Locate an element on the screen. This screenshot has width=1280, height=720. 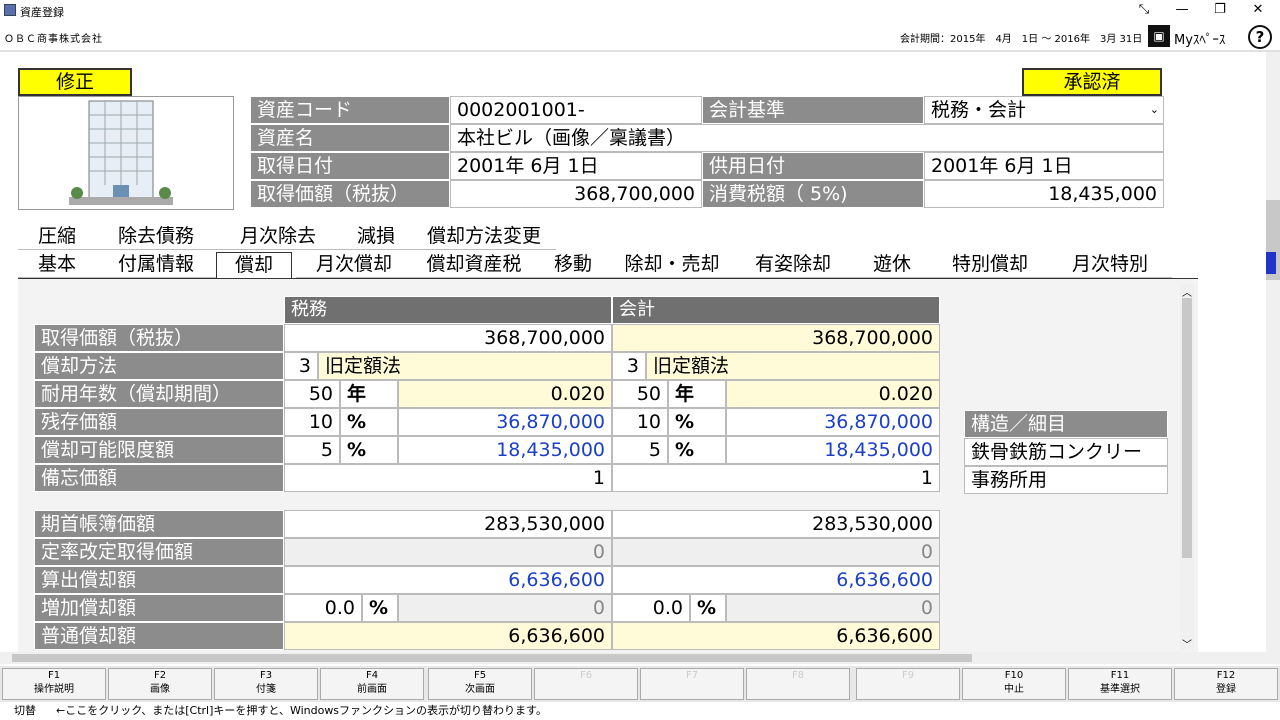
vertical-scrollbar is located at coordinates (1273, 358).